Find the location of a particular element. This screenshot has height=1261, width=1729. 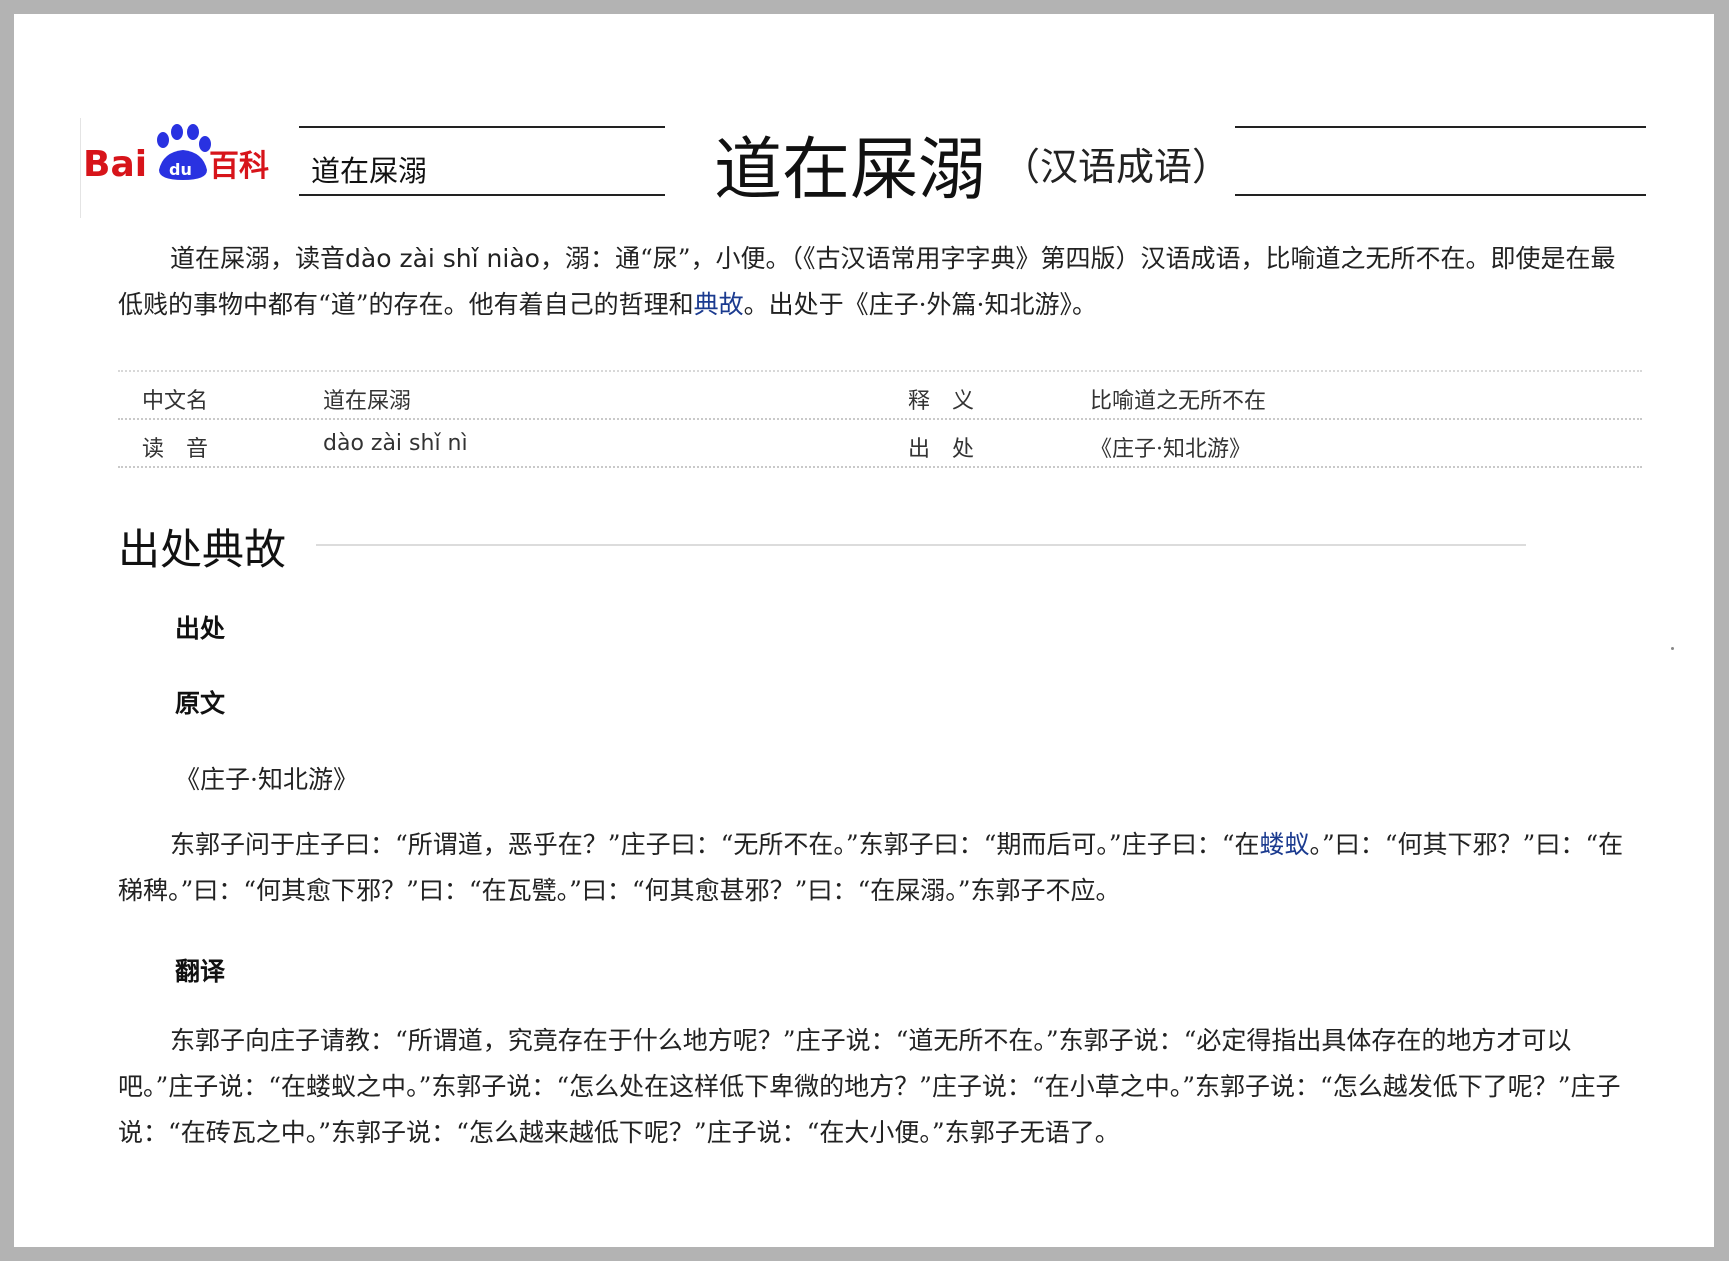

page-title-block: 道在屎溺 （汉语成语） is located at coordinates (979, 162).